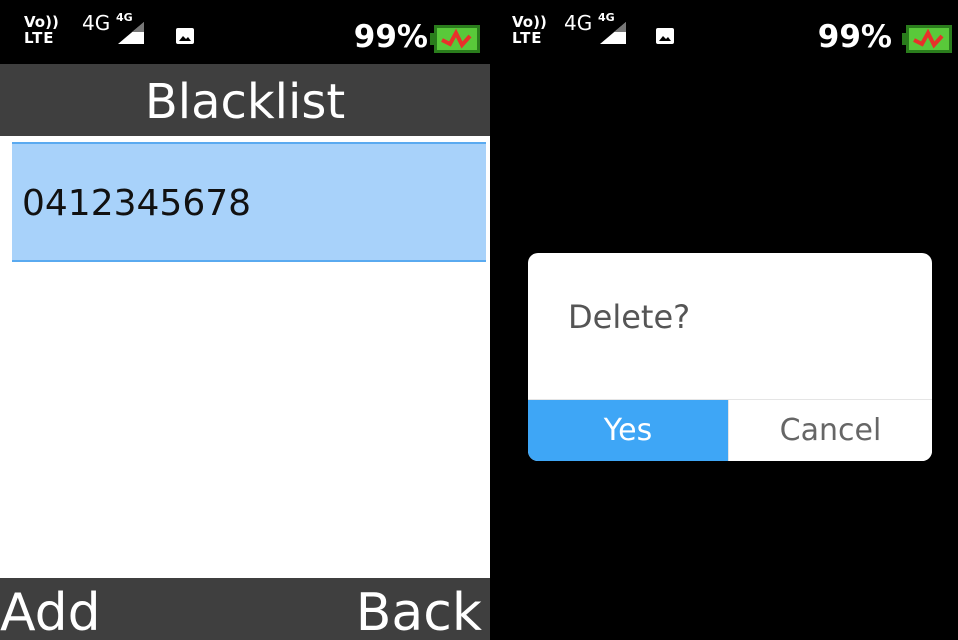 Image resolution: width=958 pixels, height=640 pixels. I want to click on soft-key-bar: Add Back, so click(245, 609).